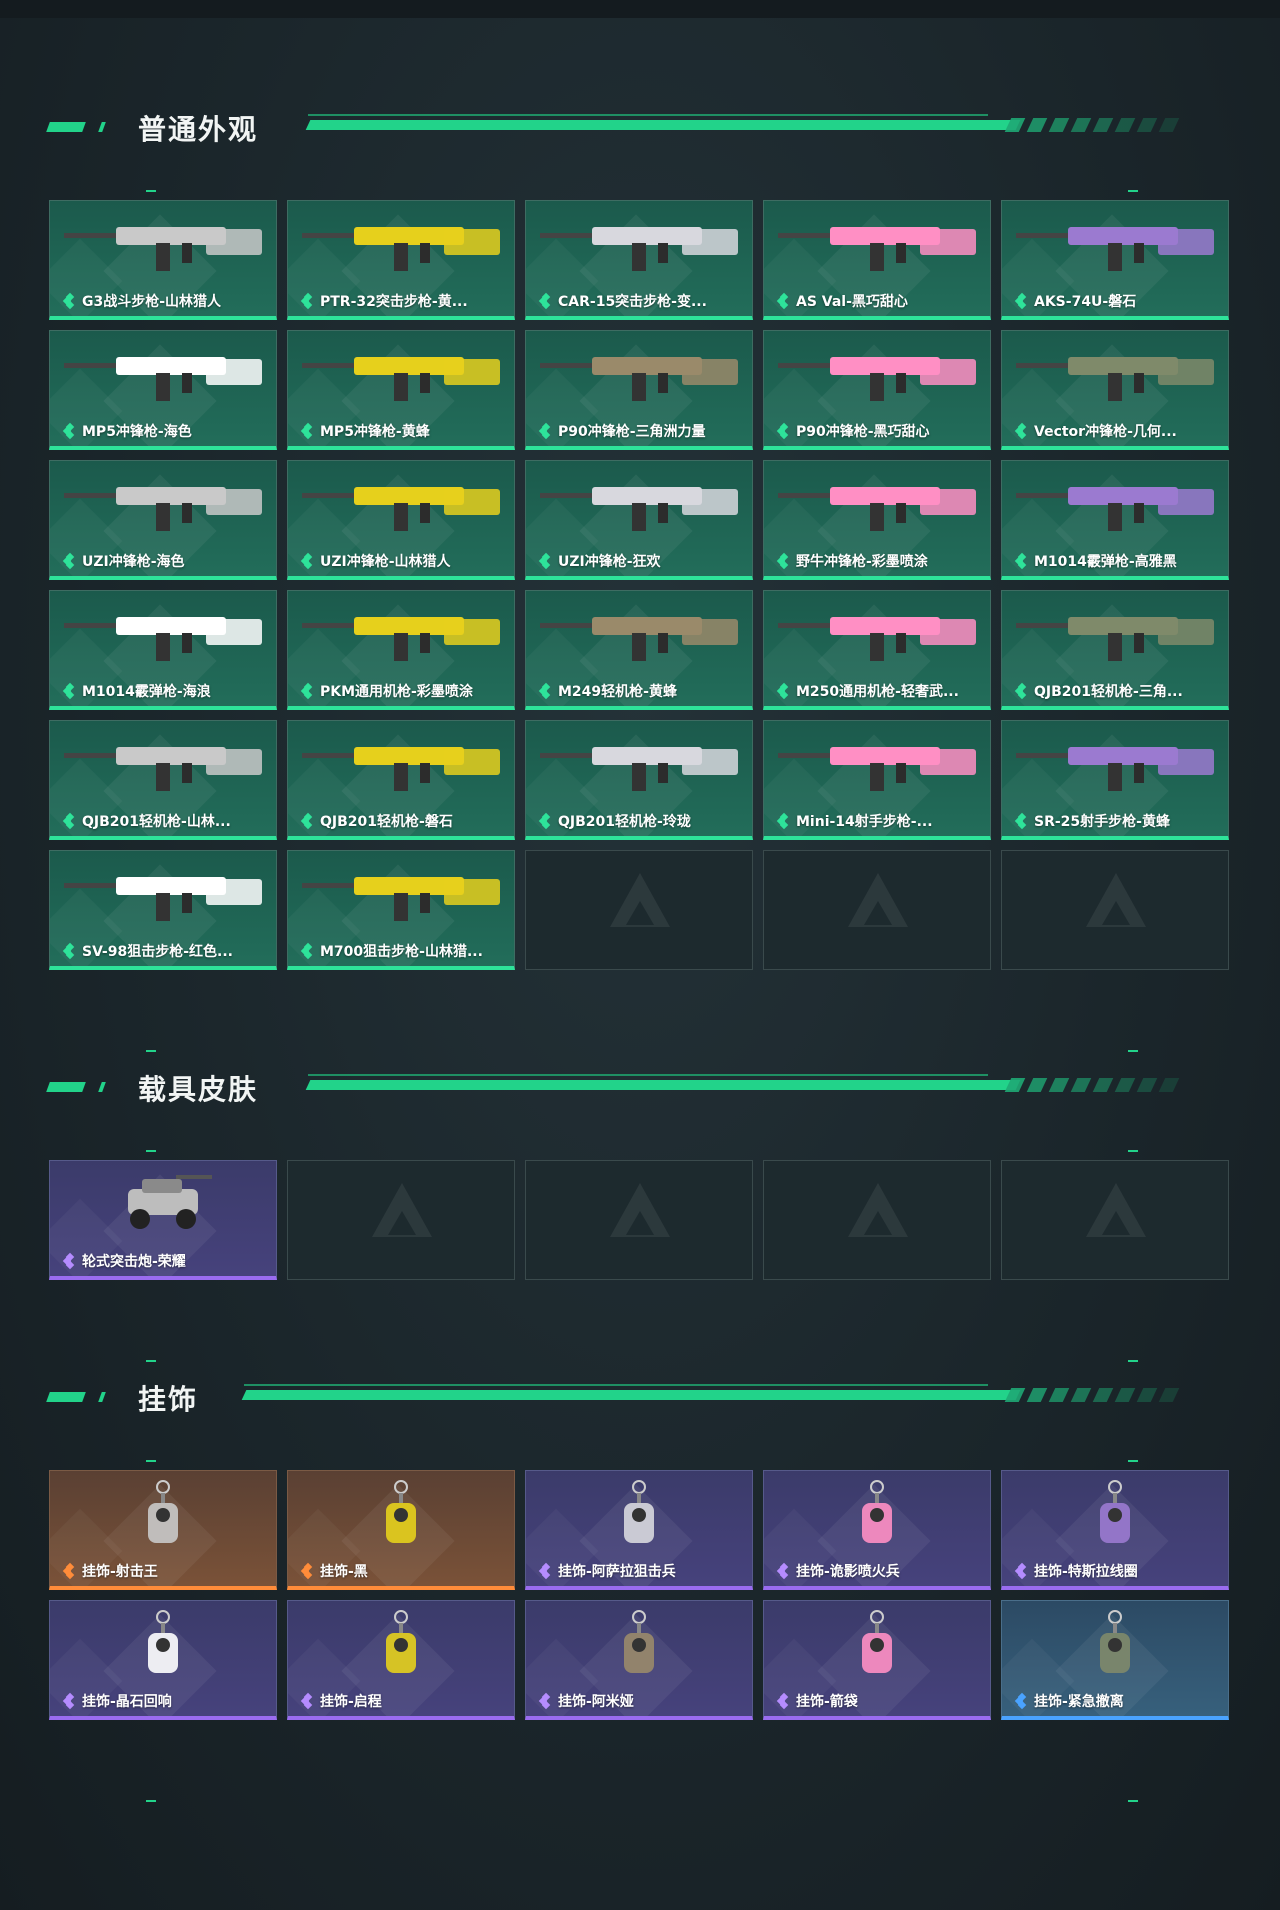  What do you see at coordinates (1115, 520) in the screenshot?
I see `item-card: M1014霰弹枪-高雅黑` at bounding box center [1115, 520].